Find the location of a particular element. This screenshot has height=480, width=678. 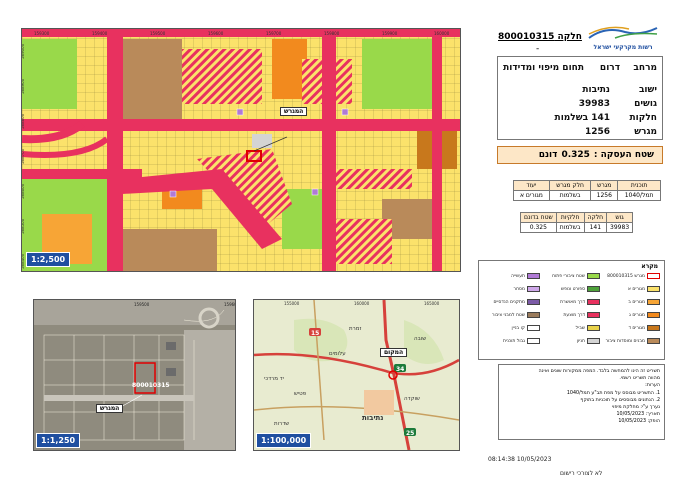

logo: רשות מקרקעי ישראל is located at coordinates (623, 37).